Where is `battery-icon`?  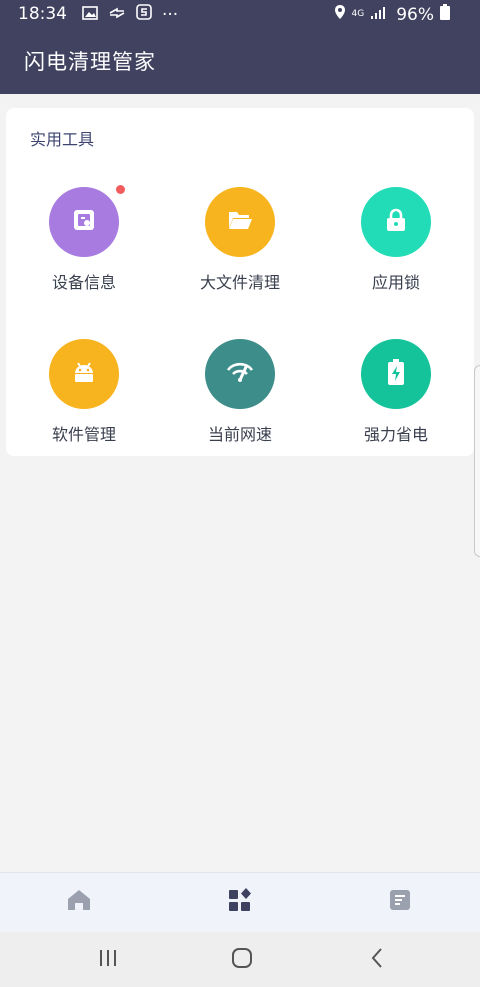 battery-icon is located at coordinates (445, 14).